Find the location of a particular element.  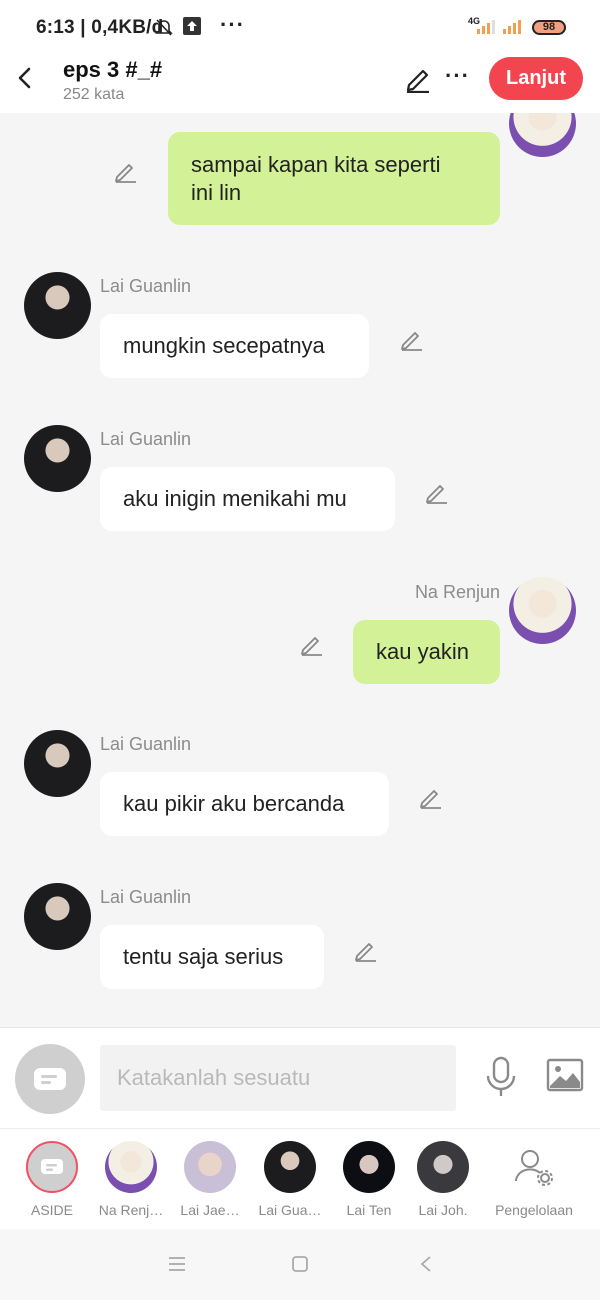

upload-icon is located at coordinates (192, 26).